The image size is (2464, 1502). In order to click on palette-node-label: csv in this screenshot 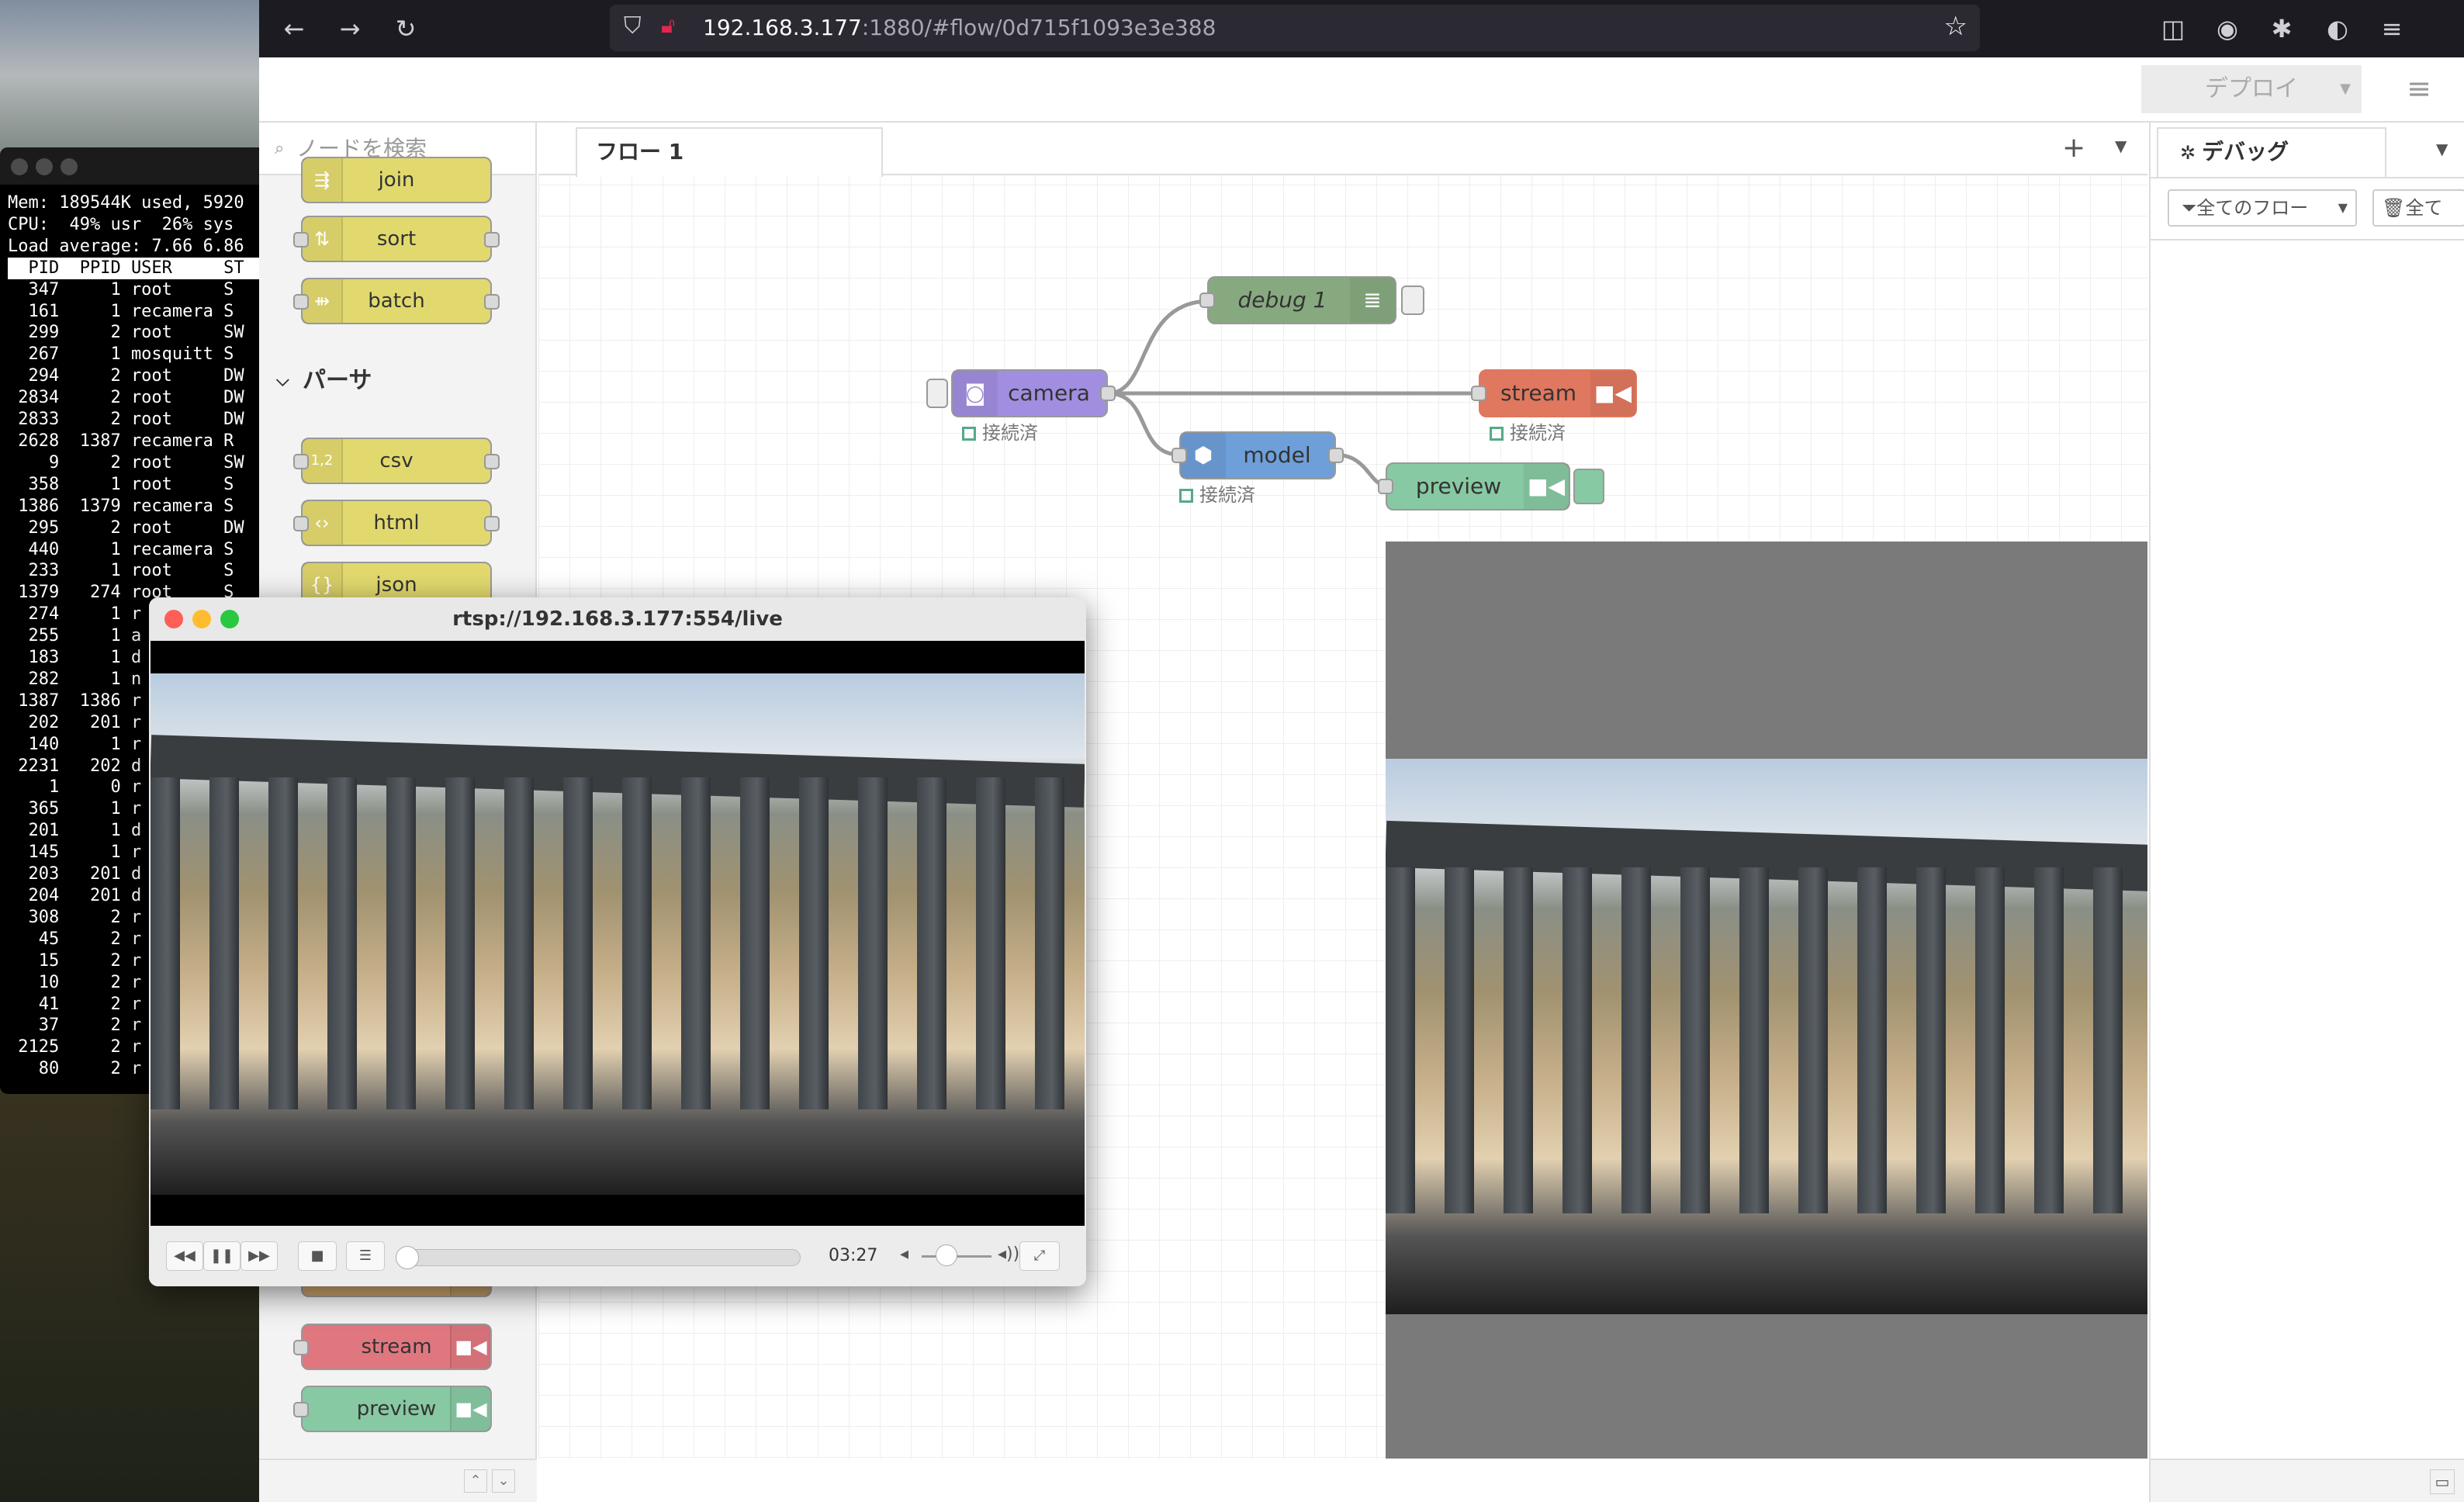, I will do `click(396, 460)`.